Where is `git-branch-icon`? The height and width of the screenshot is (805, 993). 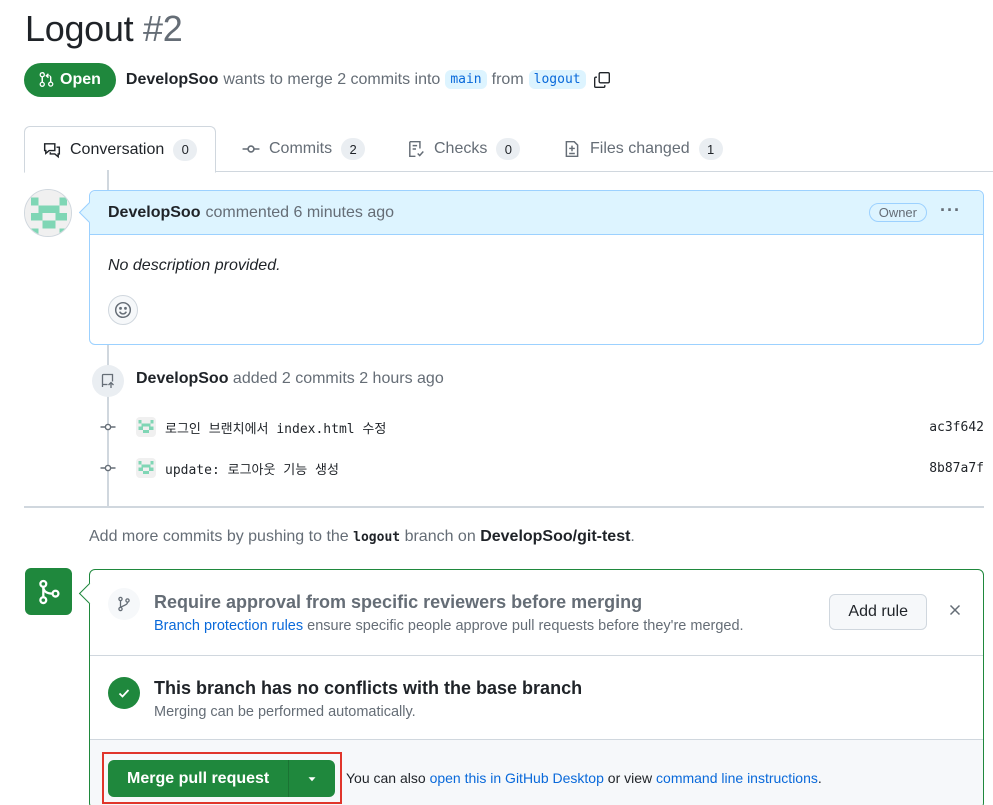
git-branch-icon is located at coordinates (124, 604).